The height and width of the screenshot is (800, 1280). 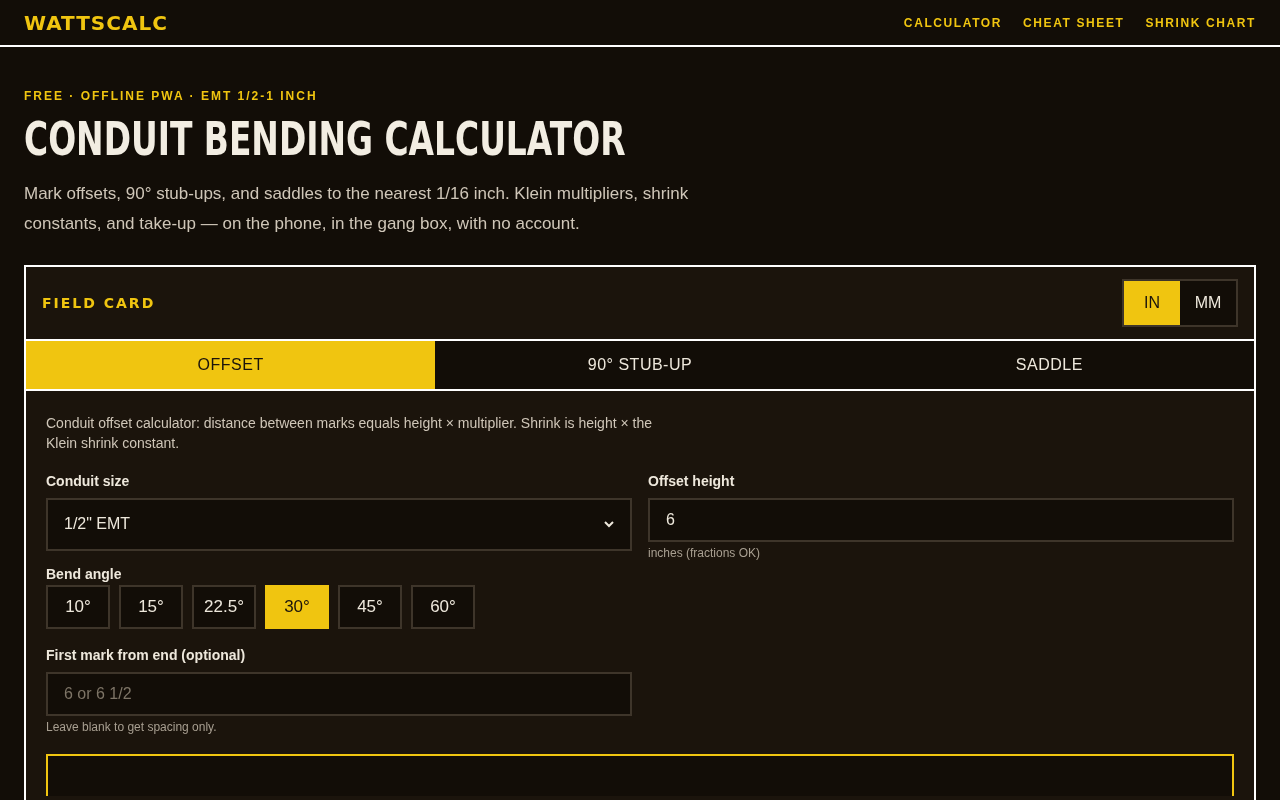 I want to click on nav-link: CHEAT SHEET, so click(x=1074, y=22).